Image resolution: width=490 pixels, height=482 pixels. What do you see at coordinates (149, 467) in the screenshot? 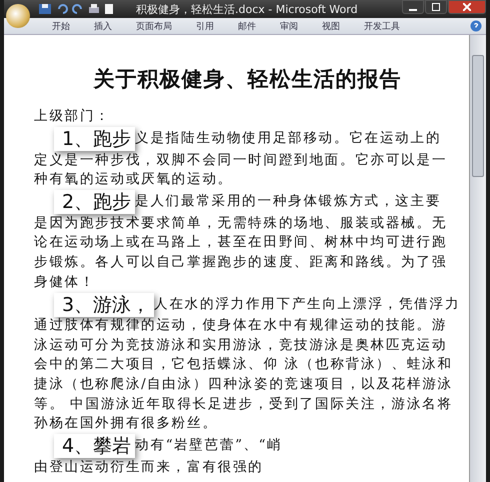
I see `text-line: 由登山运动衍生而来，富有很强的` at bounding box center [149, 467].